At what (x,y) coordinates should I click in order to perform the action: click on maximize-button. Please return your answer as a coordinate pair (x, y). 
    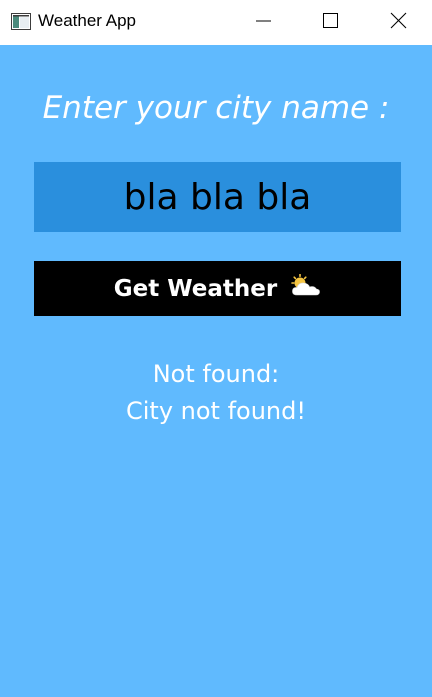
    Looking at the image, I should click on (331, 22).